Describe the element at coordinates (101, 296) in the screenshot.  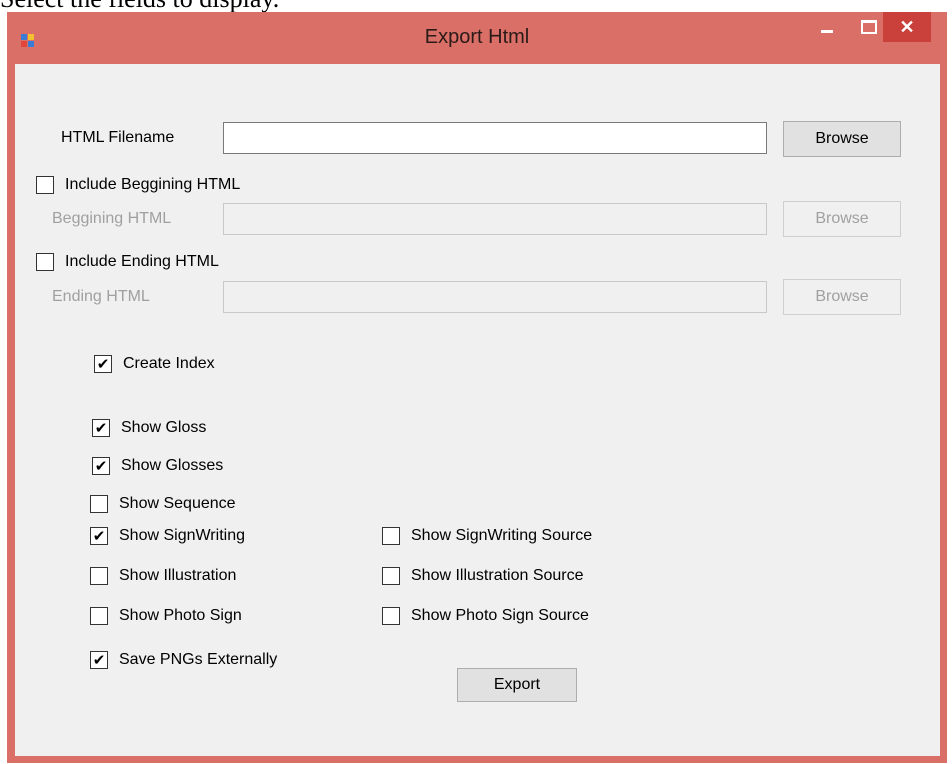
I see `ending-html-label: Ending HTML` at that location.